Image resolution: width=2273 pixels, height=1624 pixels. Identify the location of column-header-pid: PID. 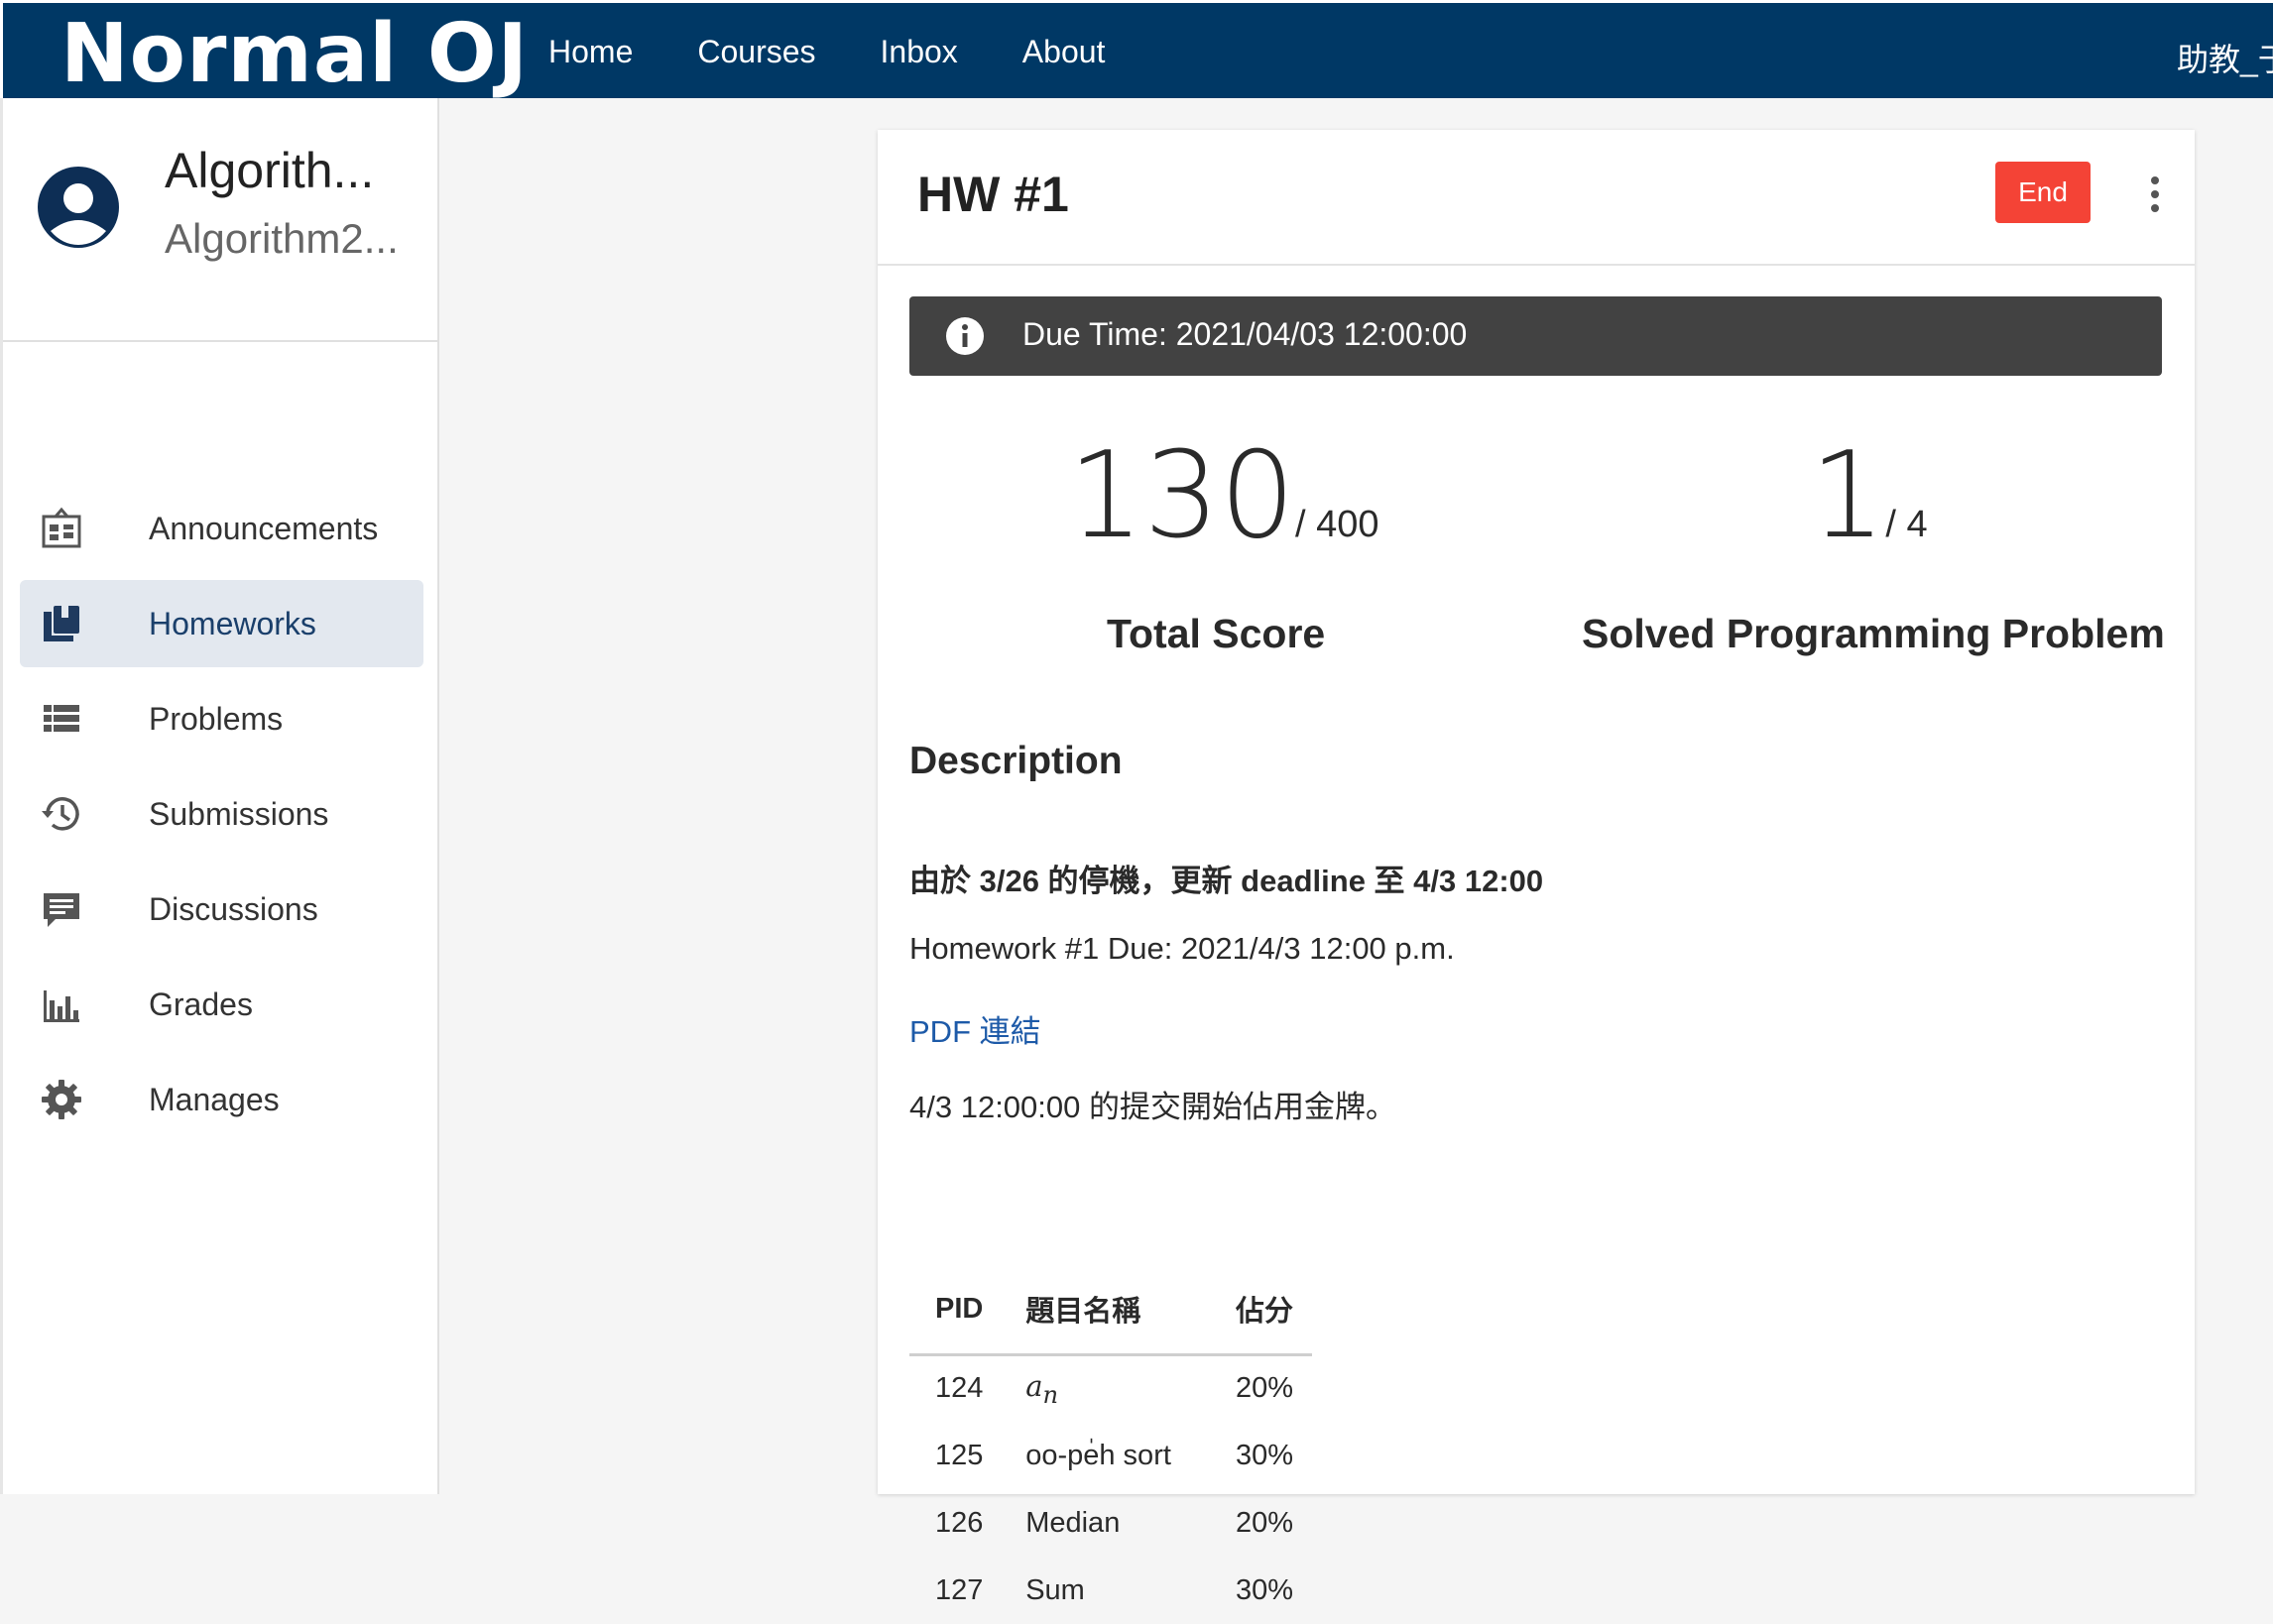
(955, 1310).